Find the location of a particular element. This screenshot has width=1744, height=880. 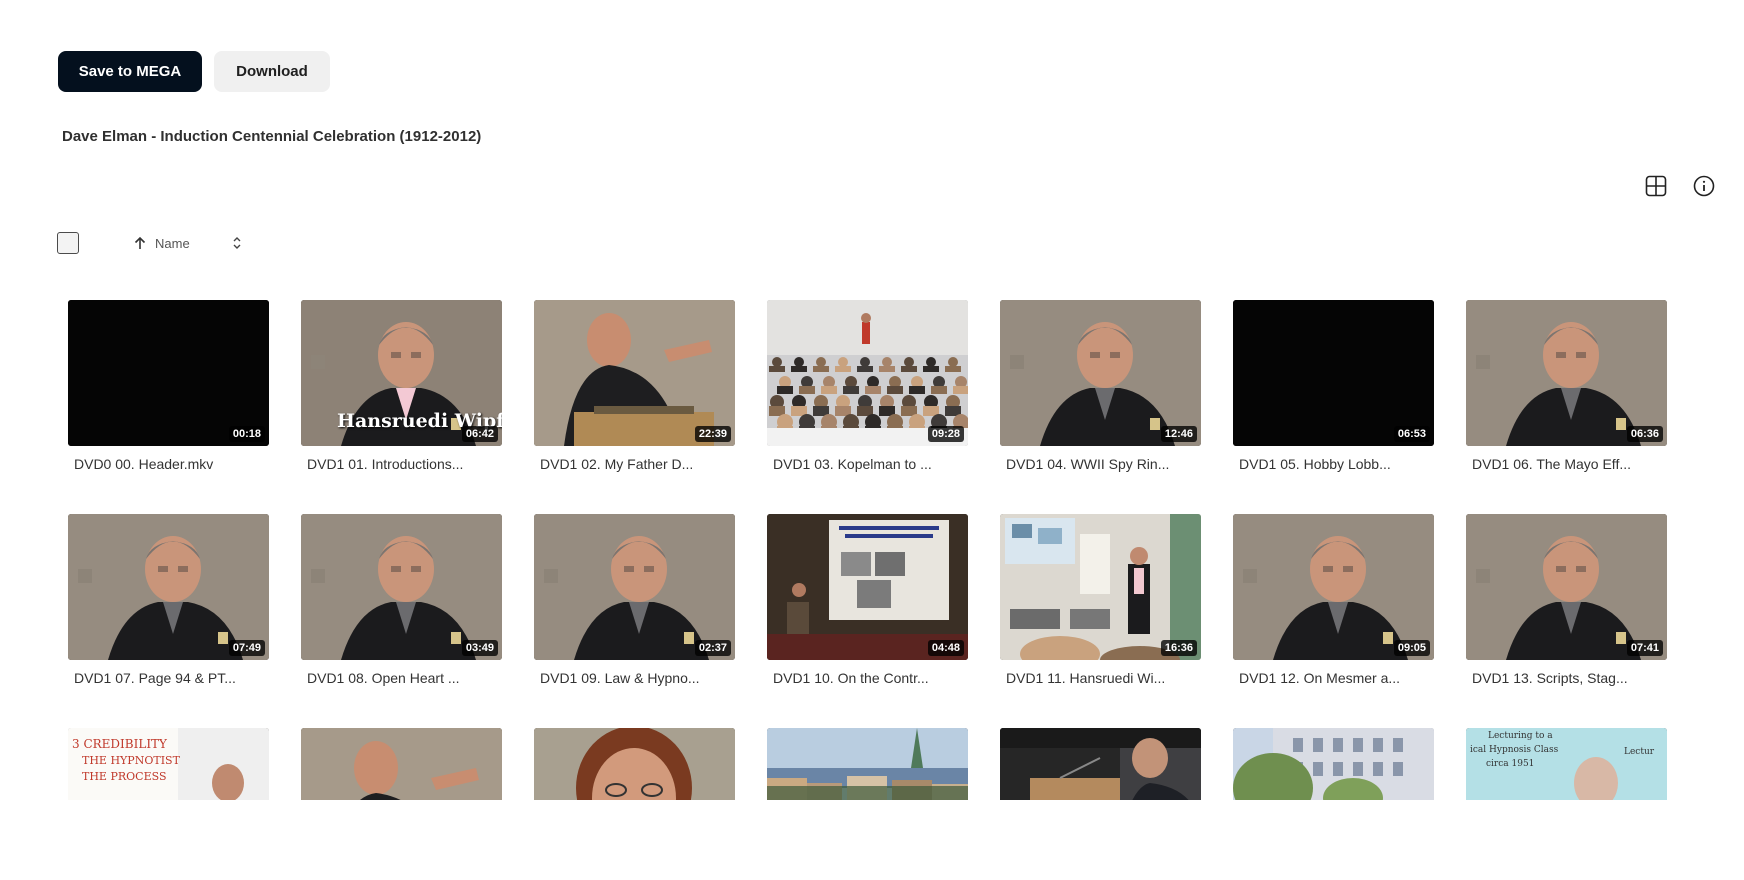

file-tile: 3 CREDIBILITY THE HYPNOTIST THE PROCESS is located at coordinates (168, 764).